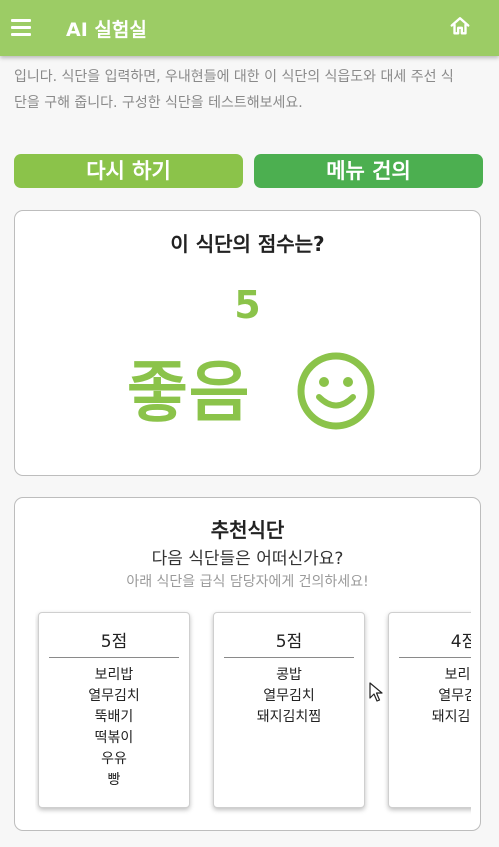  I want to click on menu-item: 뚝배기, so click(114, 717).